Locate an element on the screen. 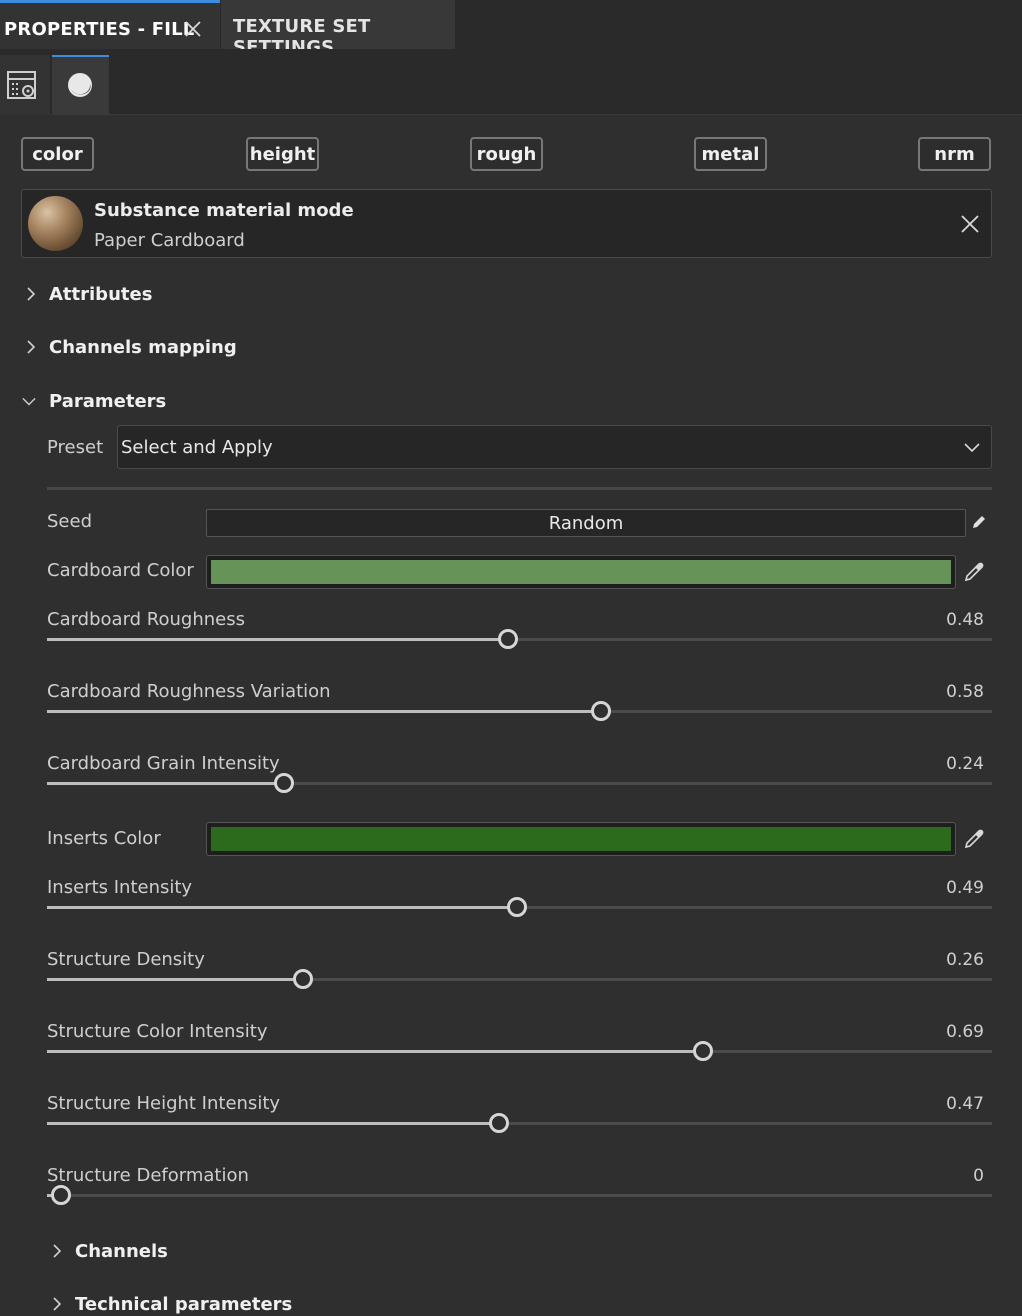 This screenshot has width=1022, height=1316. slider-label: Structure Density is located at coordinates (126, 959).